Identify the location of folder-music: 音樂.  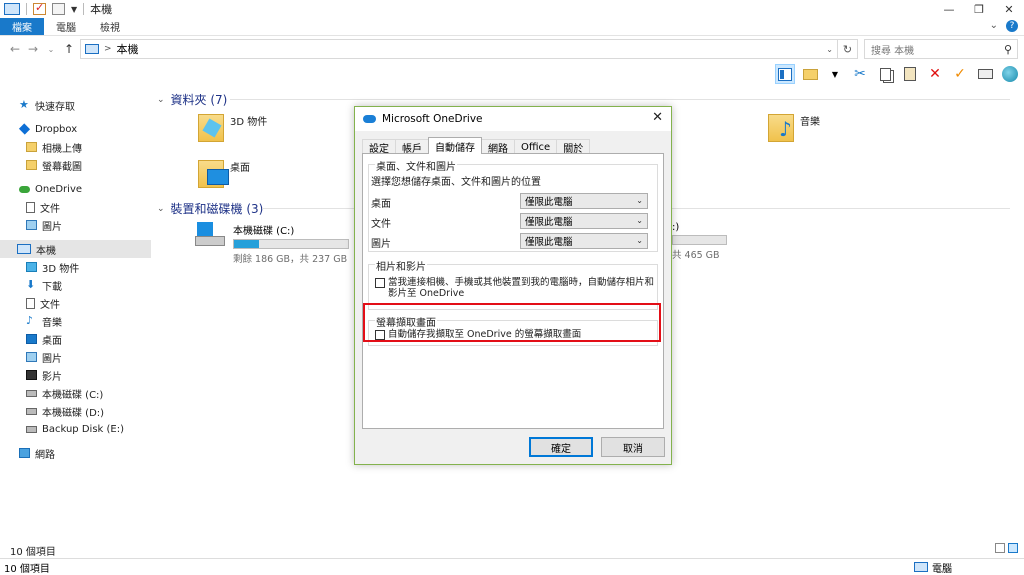
(794, 128).